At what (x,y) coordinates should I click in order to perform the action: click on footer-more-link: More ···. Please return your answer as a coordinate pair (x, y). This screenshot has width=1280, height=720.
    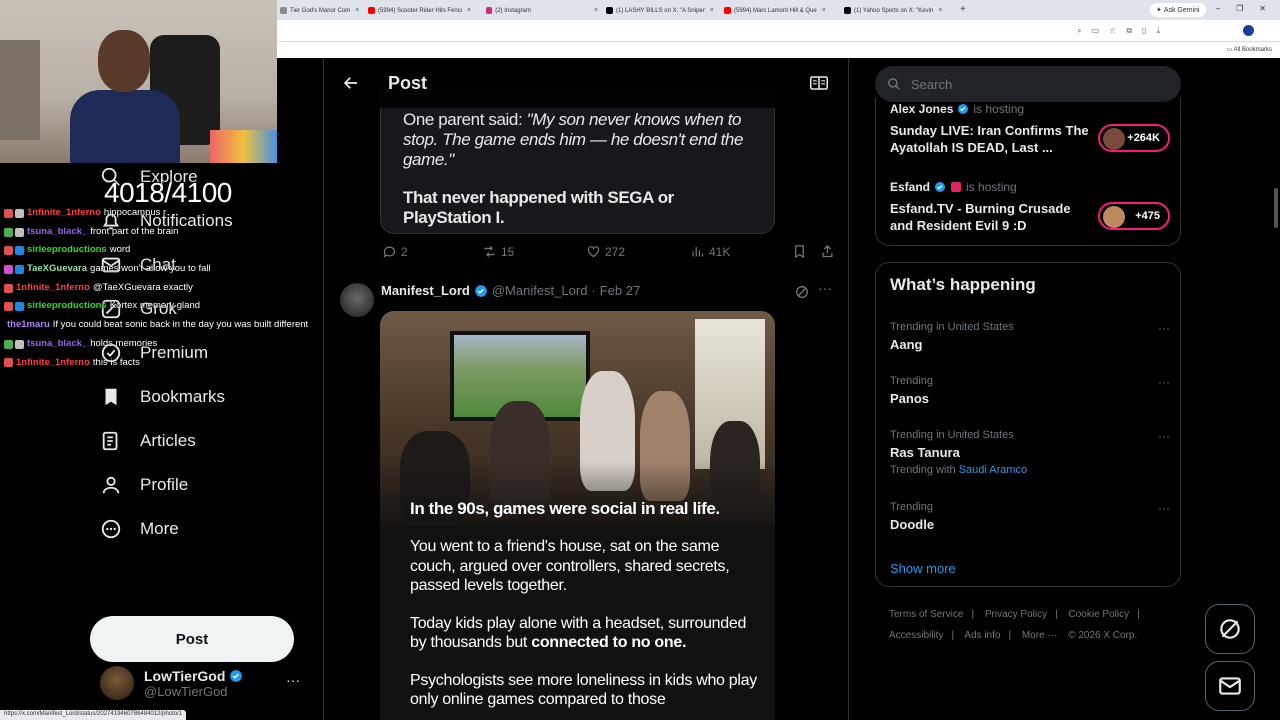
    Looking at the image, I should click on (1040, 635).